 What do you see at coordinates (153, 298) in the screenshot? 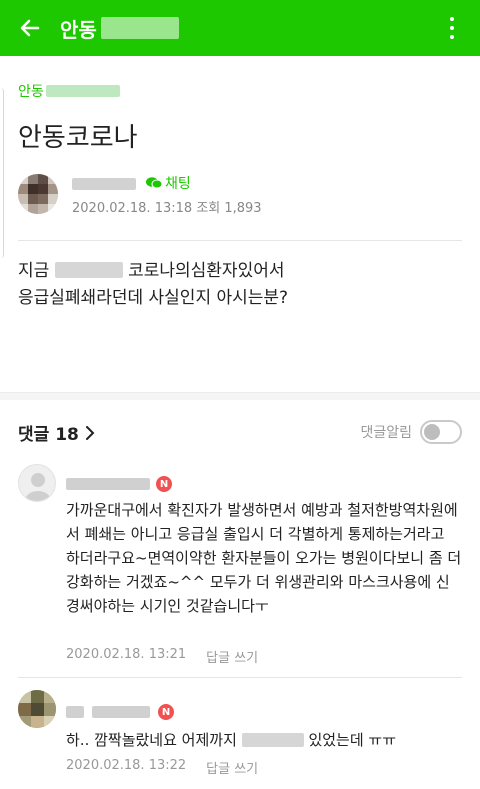
I see `post-body-line-2: 응급실폐쇄라던데 사실인지 아시는분?` at bounding box center [153, 298].